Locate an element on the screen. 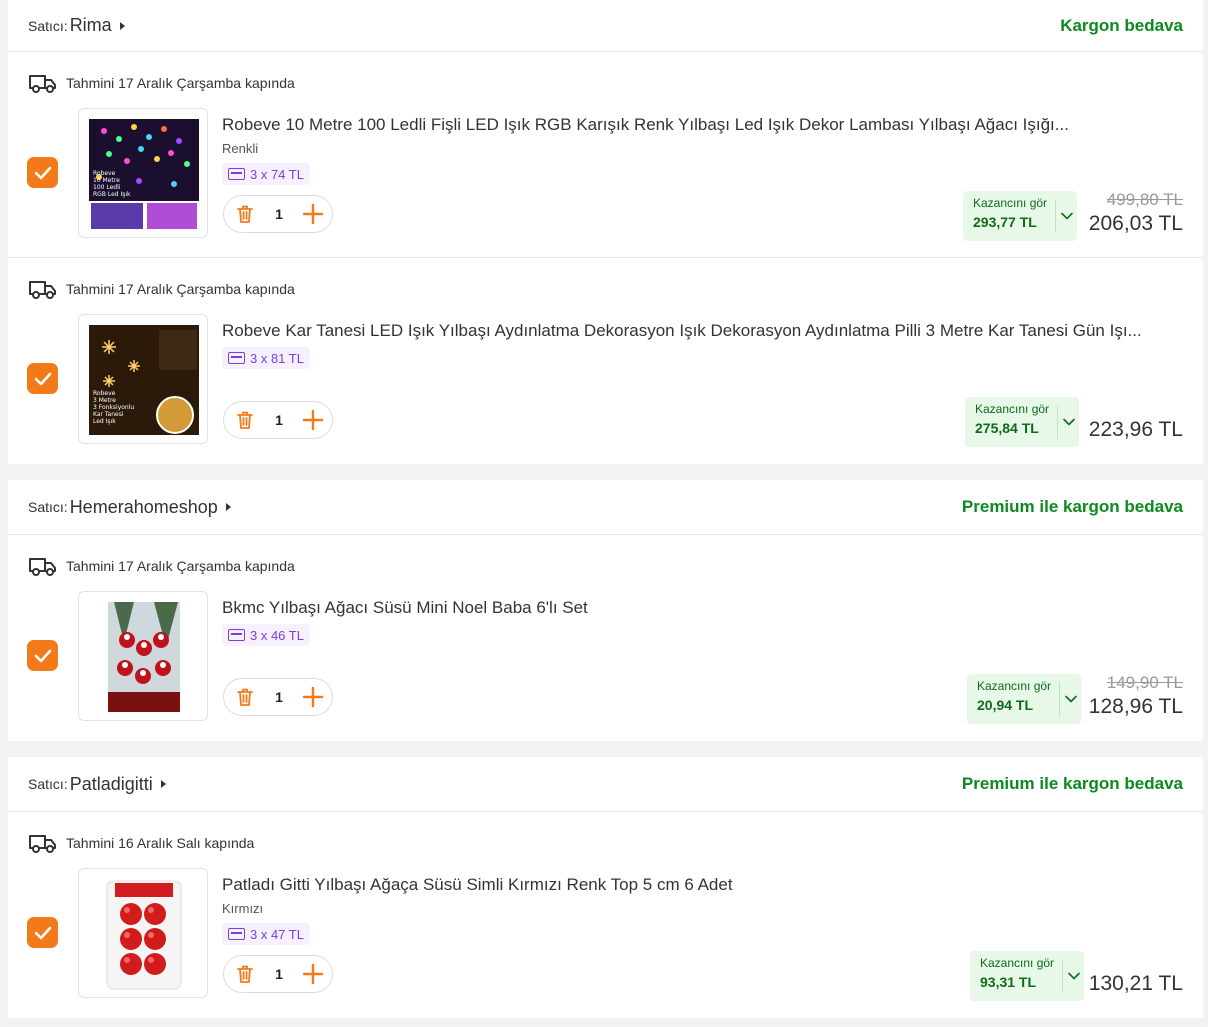 This screenshot has width=1208, height=1027. led-lights-image: Robeve 10 Metre 100 Ledli RGB Led Işık is located at coordinates (144, 174).